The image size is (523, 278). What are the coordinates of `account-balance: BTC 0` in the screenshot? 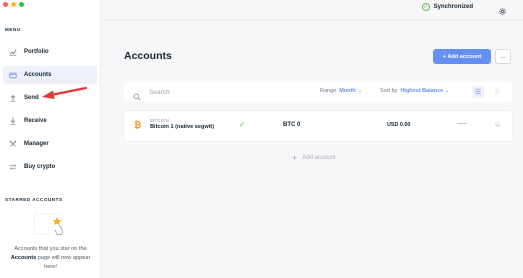 It's located at (292, 125).